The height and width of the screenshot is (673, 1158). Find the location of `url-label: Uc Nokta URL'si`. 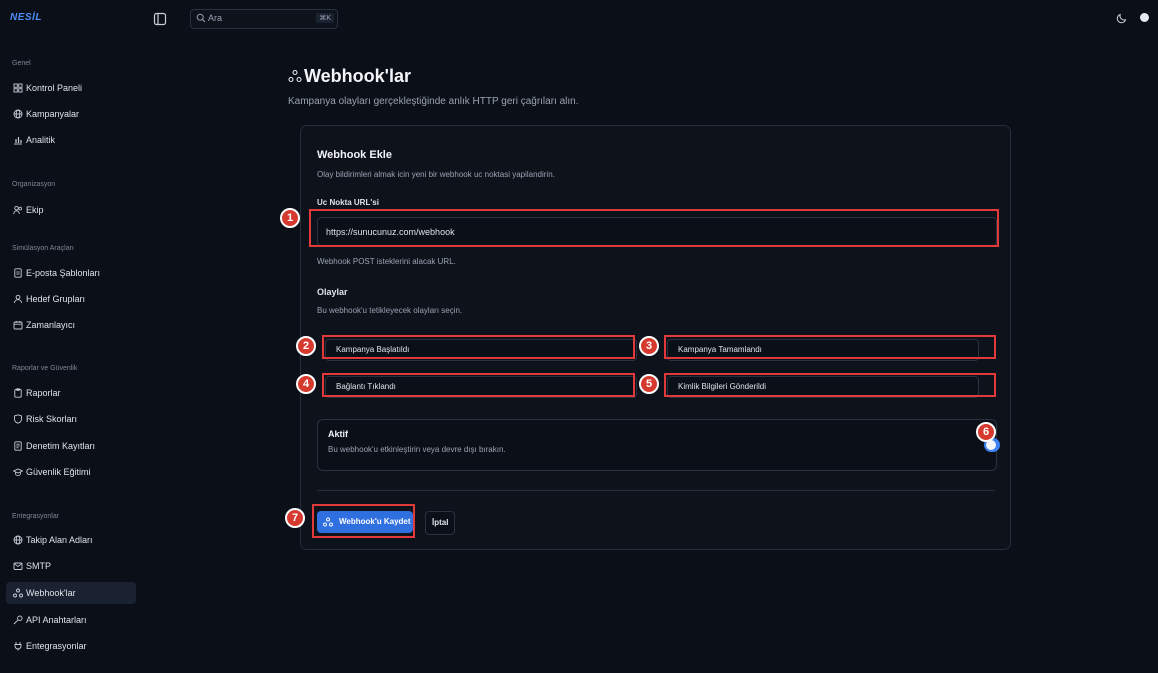

url-label: Uc Nokta URL'si is located at coordinates (348, 202).